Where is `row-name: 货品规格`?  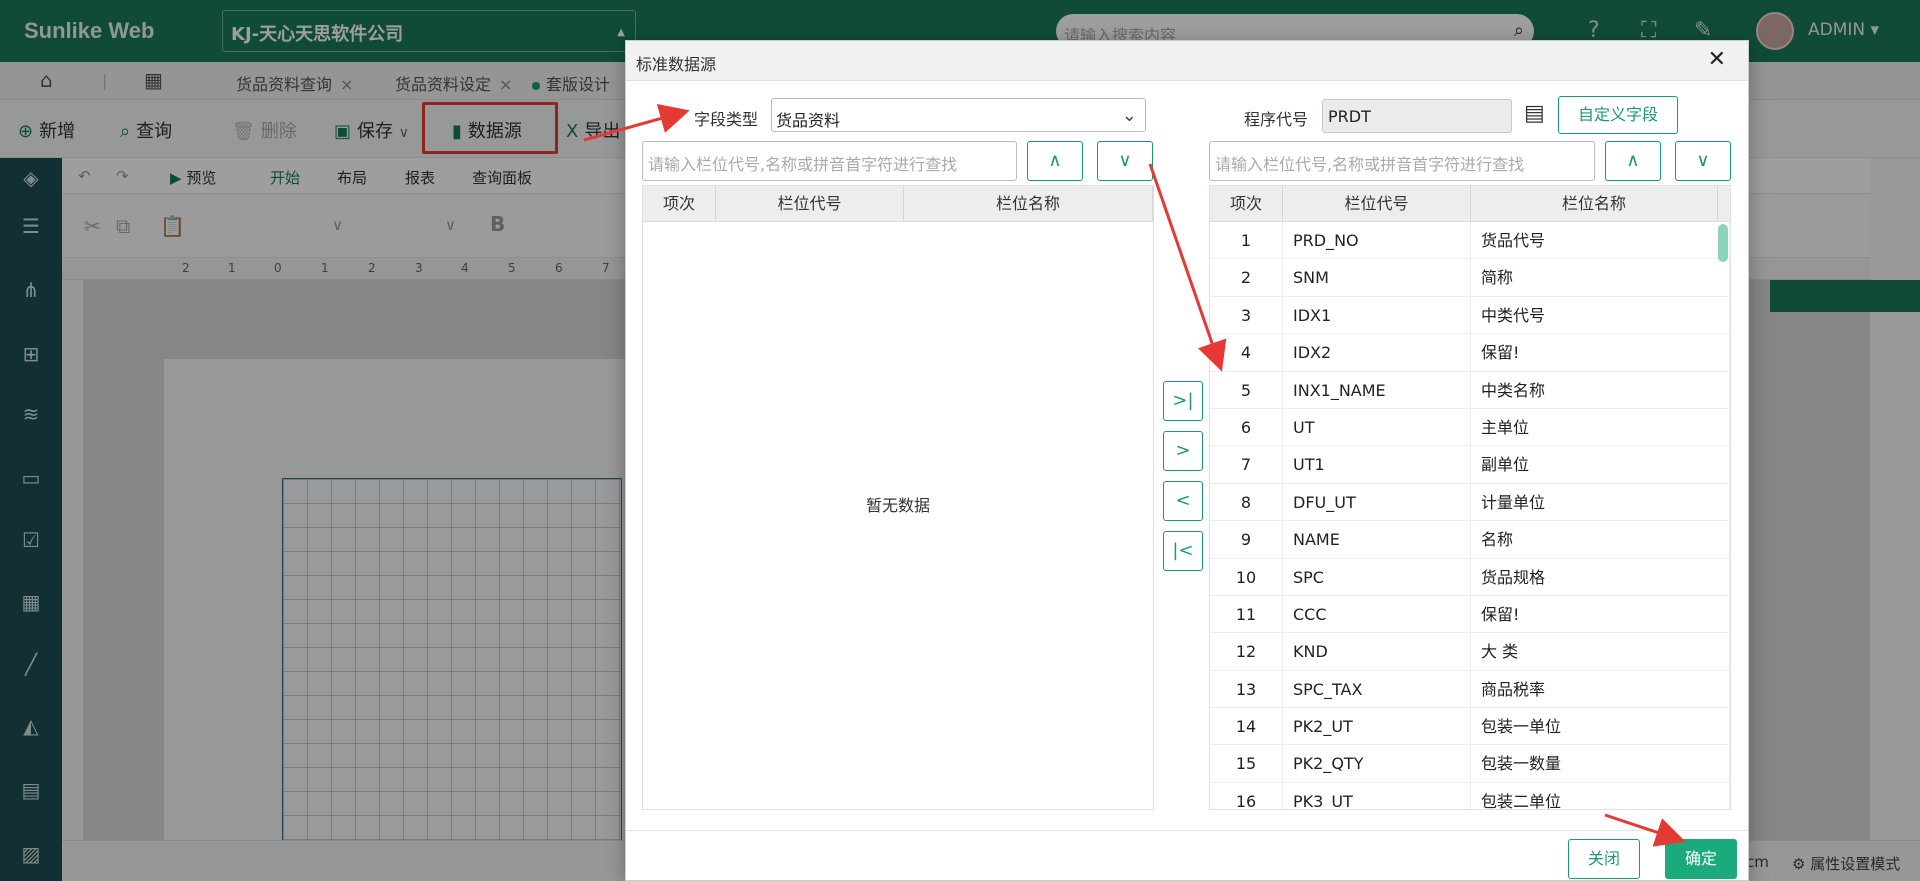 row-name: 货品规格 is located at coordinates (1600, 576).